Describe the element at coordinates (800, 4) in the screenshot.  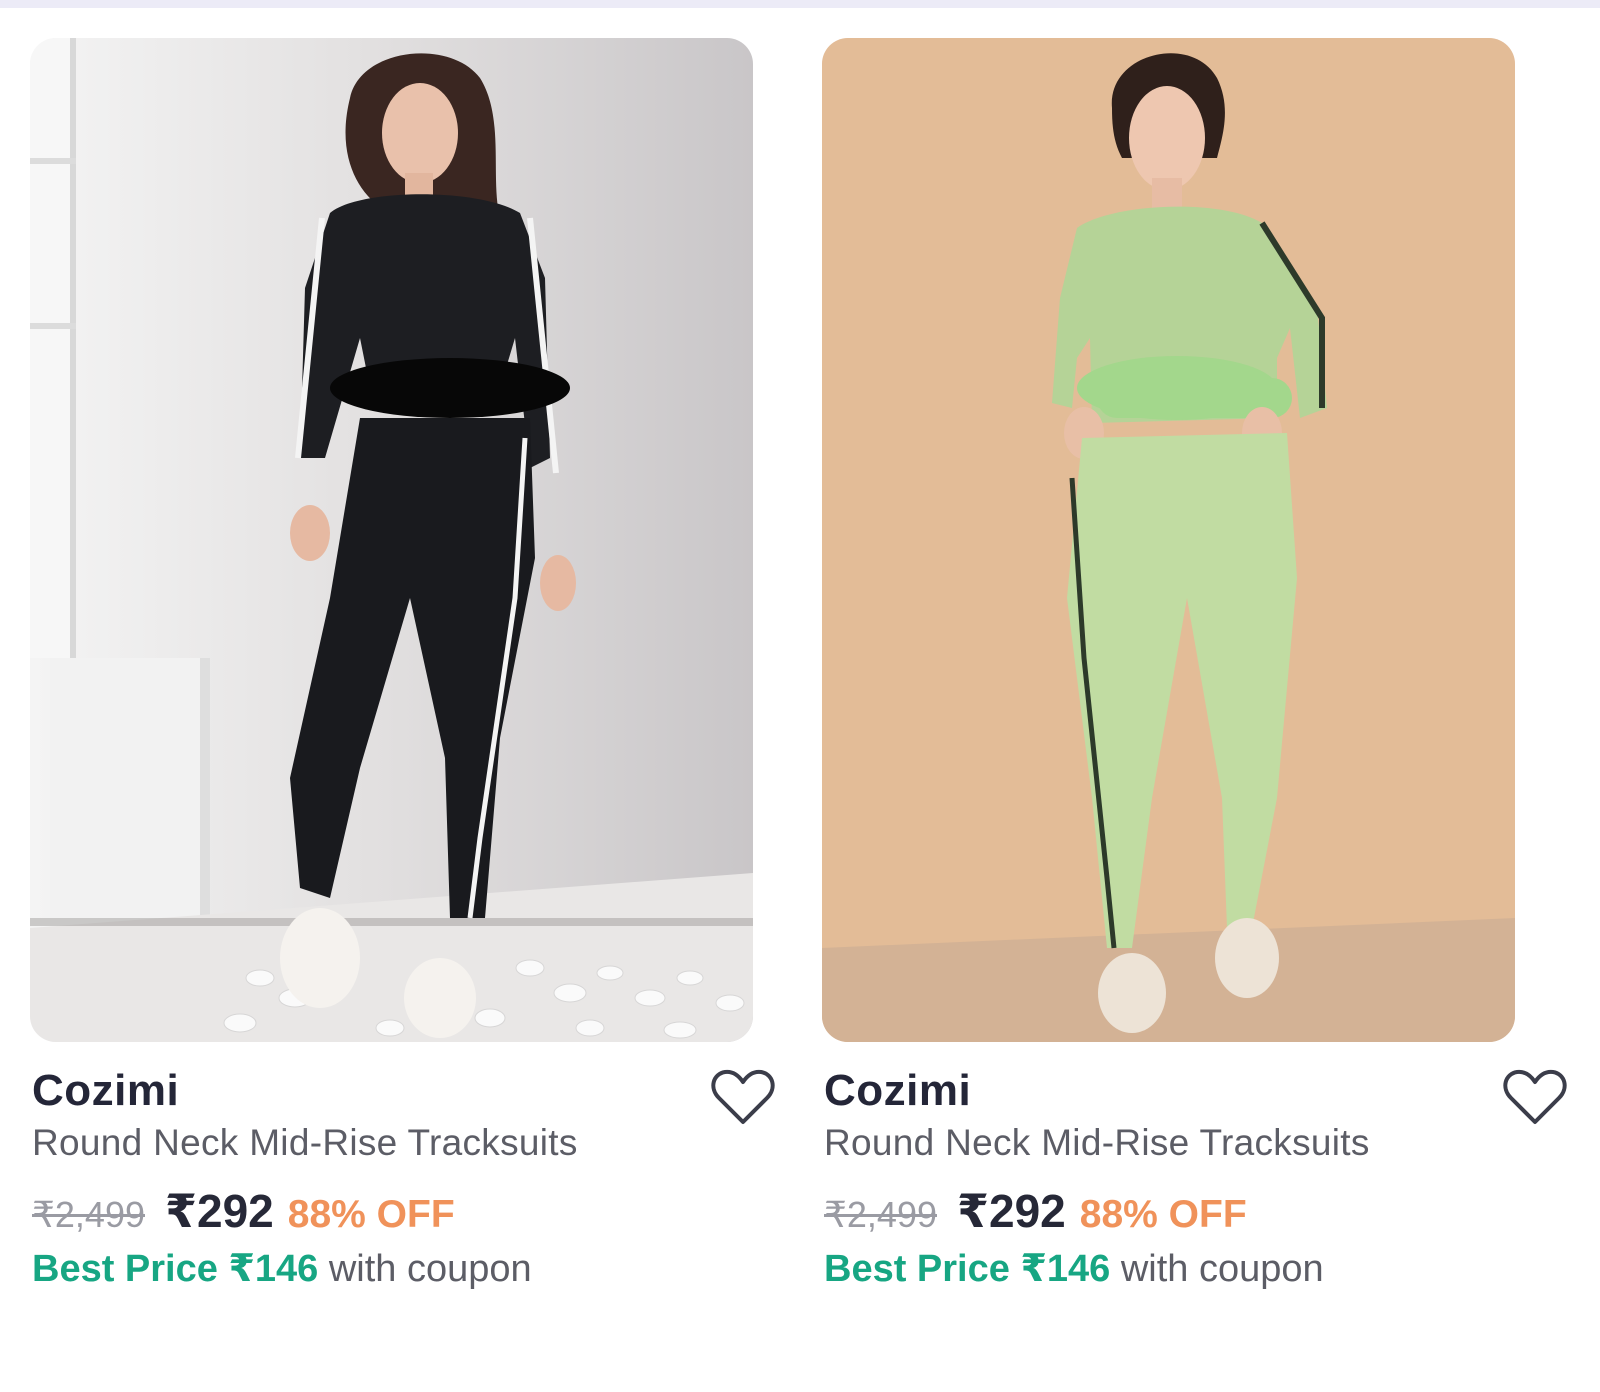
I see `top-strip` at that location.